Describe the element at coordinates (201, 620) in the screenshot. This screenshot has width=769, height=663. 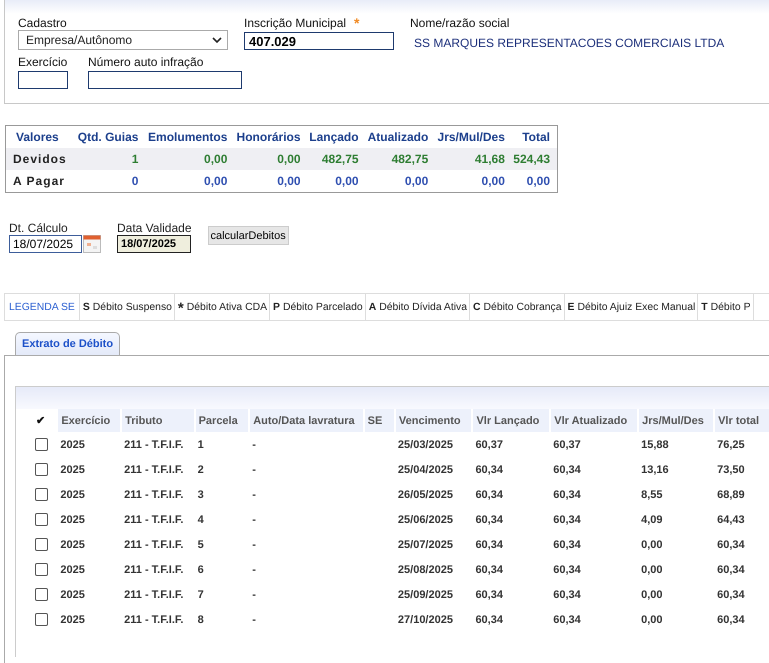
I see `table-cell: 8` at that location.